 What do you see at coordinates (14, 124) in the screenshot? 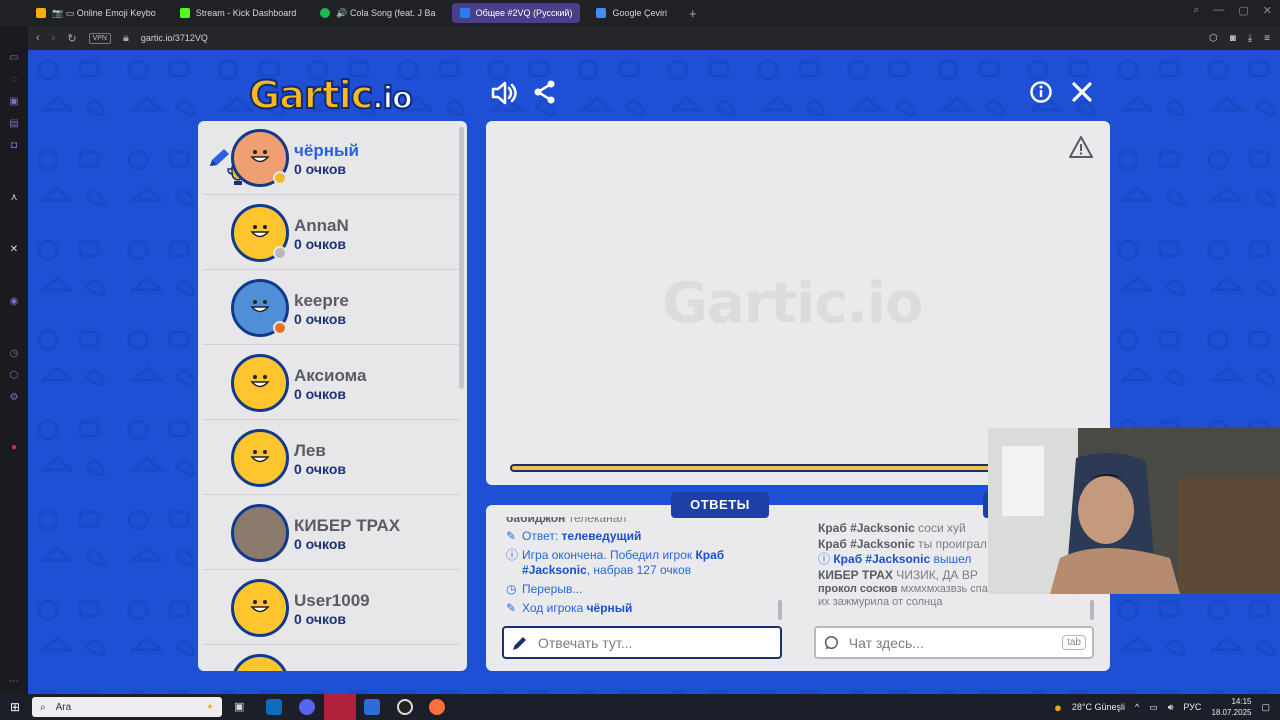
I see `sidebar-twitch-icon: ▤` at bounding box center [14, 124].